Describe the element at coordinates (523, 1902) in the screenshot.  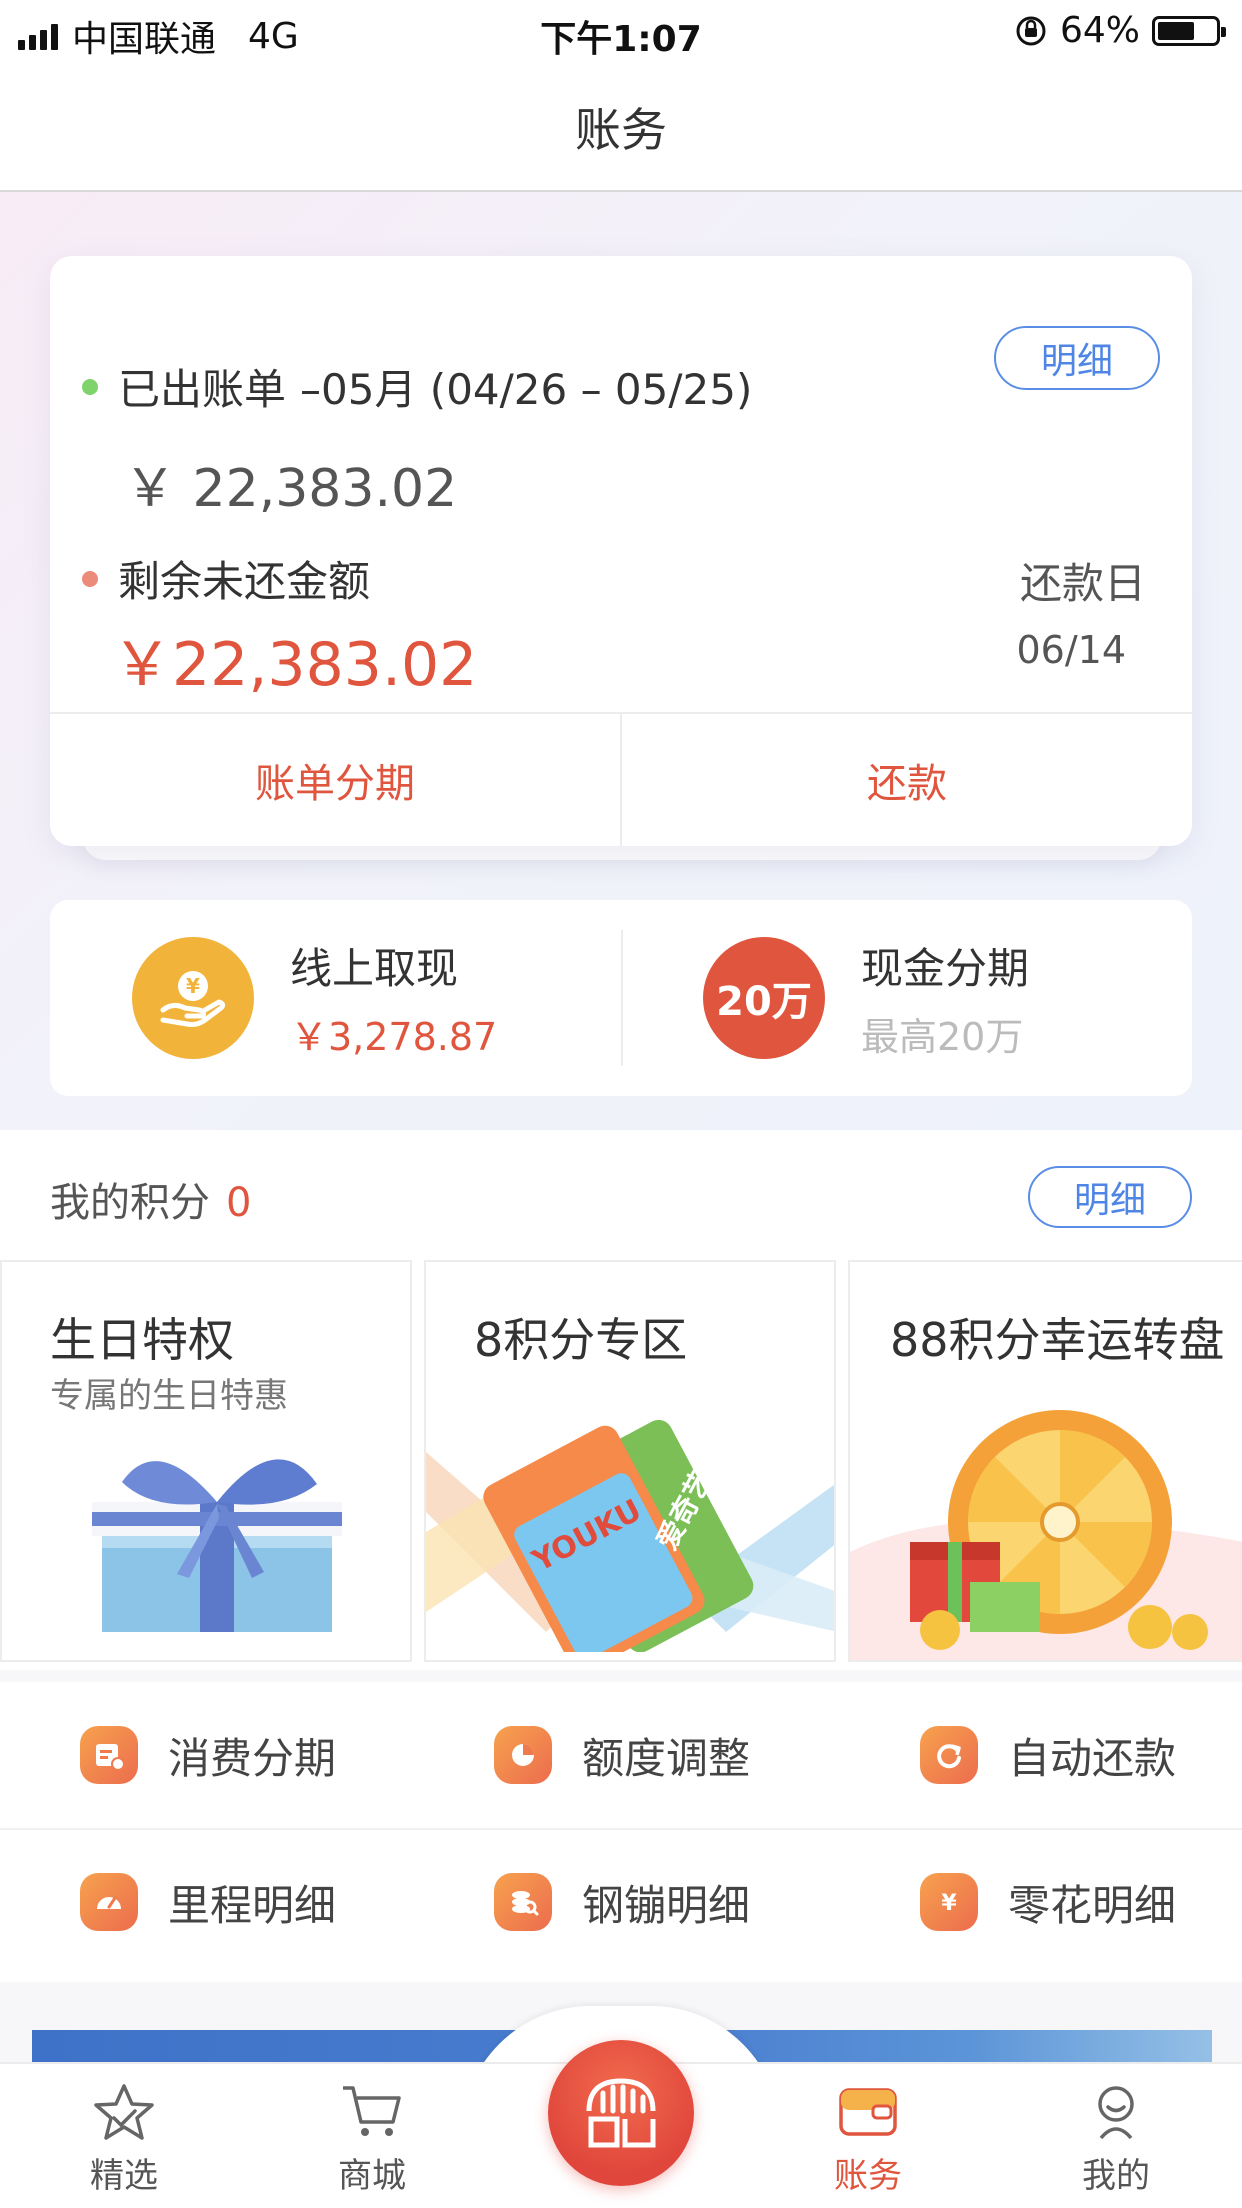
I see `coin-search-icon` at that location.